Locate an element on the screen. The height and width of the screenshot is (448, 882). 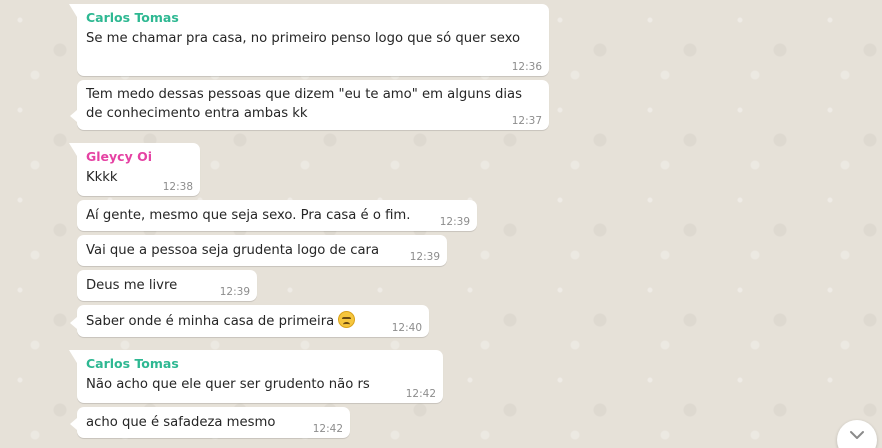
persevering-face-emoji is located at coordinates (347, 319).